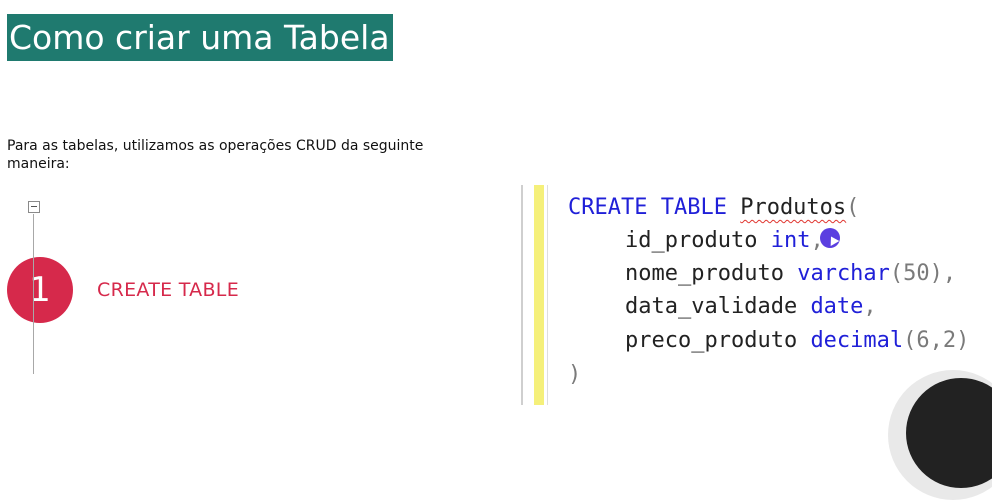 The image size is (992, 500). I want to click on column-name-token: data_validade, so click(711, 306).